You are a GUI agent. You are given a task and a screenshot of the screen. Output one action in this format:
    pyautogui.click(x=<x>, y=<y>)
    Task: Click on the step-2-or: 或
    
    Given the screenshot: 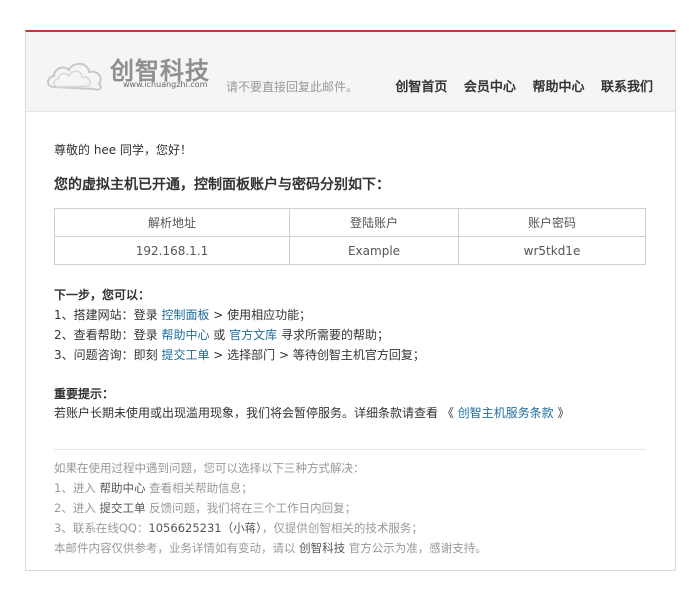 What is the action you would take?
    pyautogui.click(x=219, y=335)
    